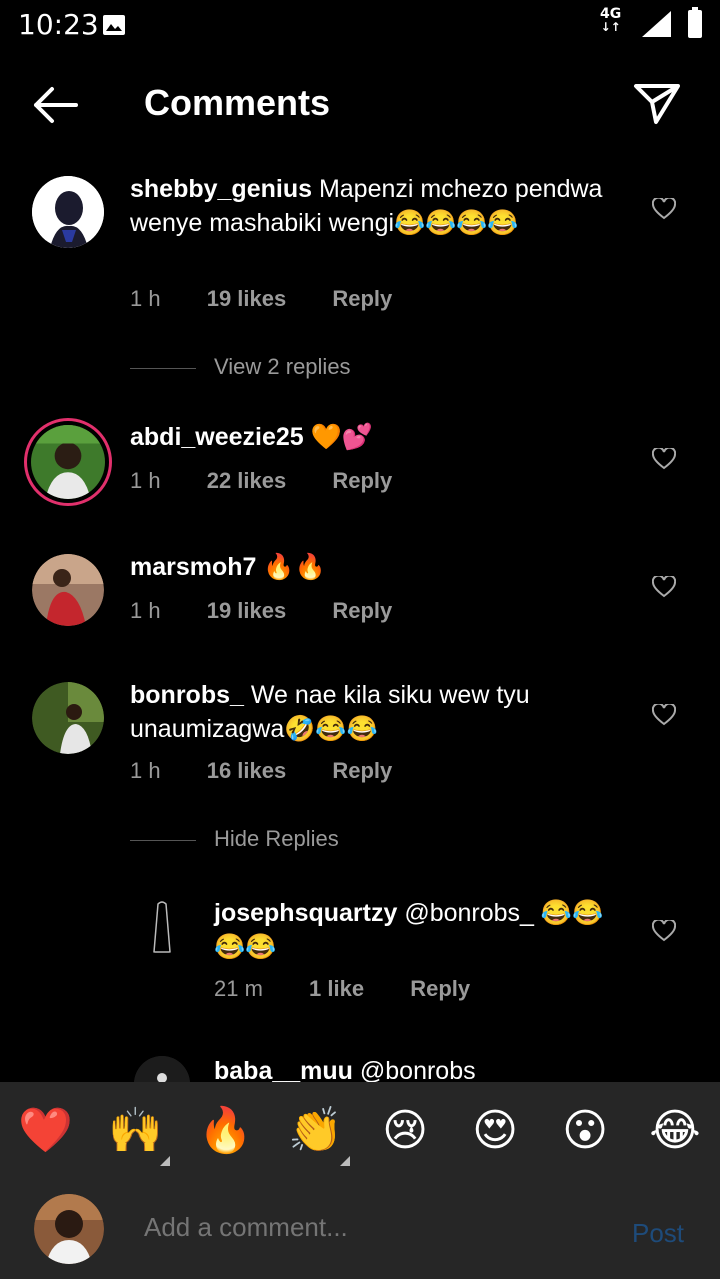  Describe the element at coordinates (315, 1131) in the screenshot. I see `clapping-hands-emoji: 👏` at that location.